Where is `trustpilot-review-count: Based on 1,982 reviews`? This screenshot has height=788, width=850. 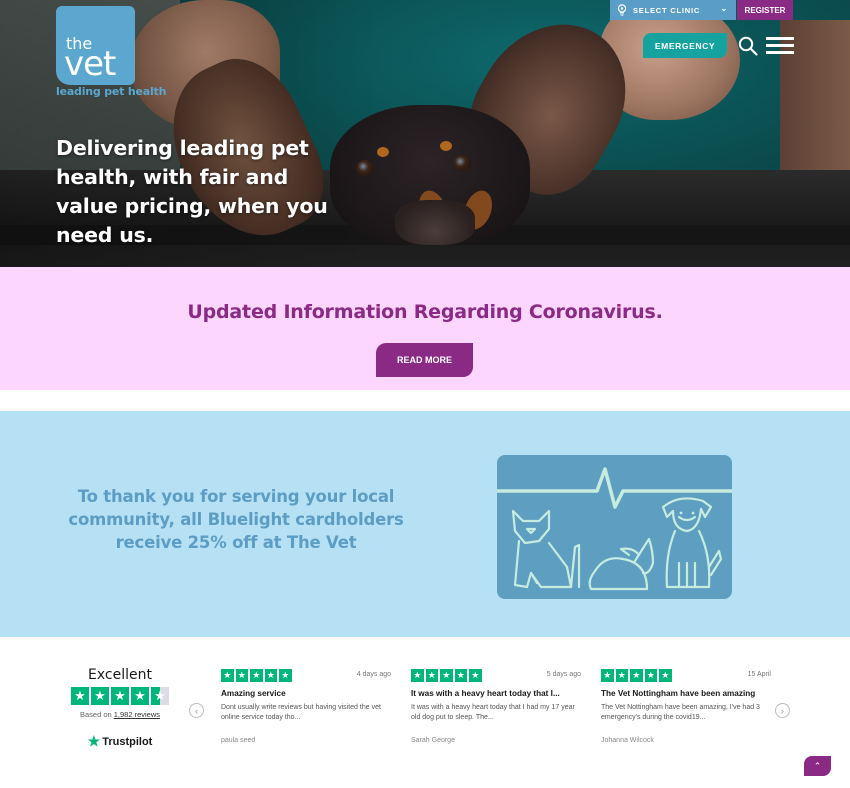
trustpilot-review-count: Based on 1,982 reviews is located at coordinates (120, 714).